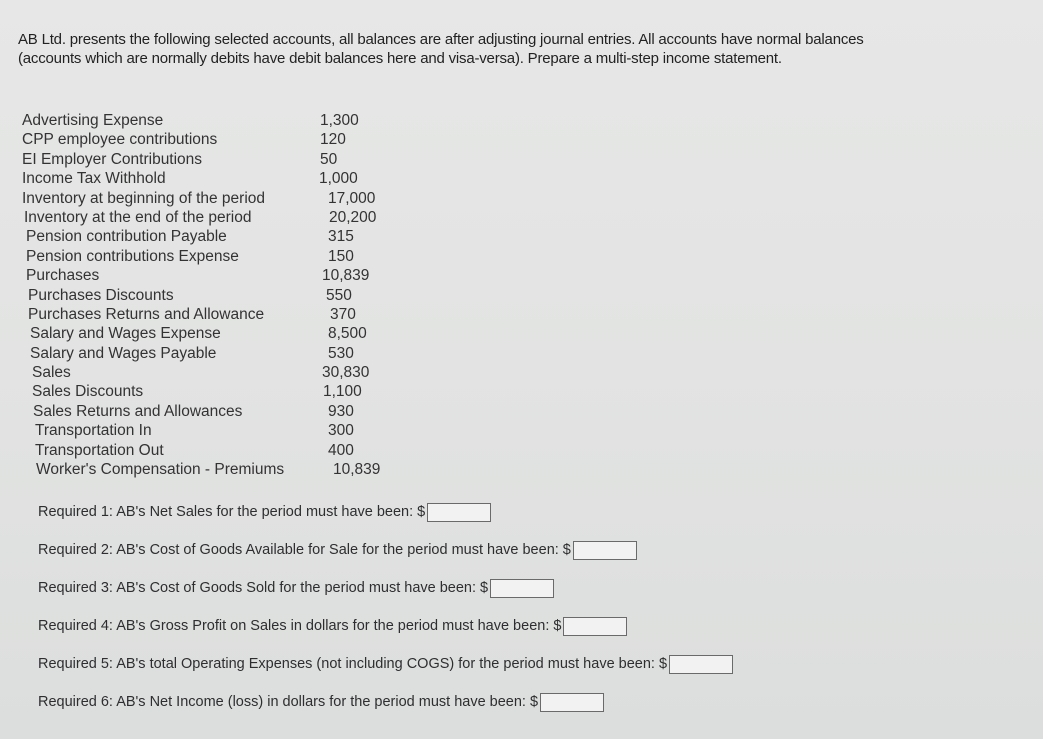 The width and height of the screenshot is (1043, 739). Describe the element at coordinates (339, 120) in the screenshot. I see `account-value: 1,300` at that location.